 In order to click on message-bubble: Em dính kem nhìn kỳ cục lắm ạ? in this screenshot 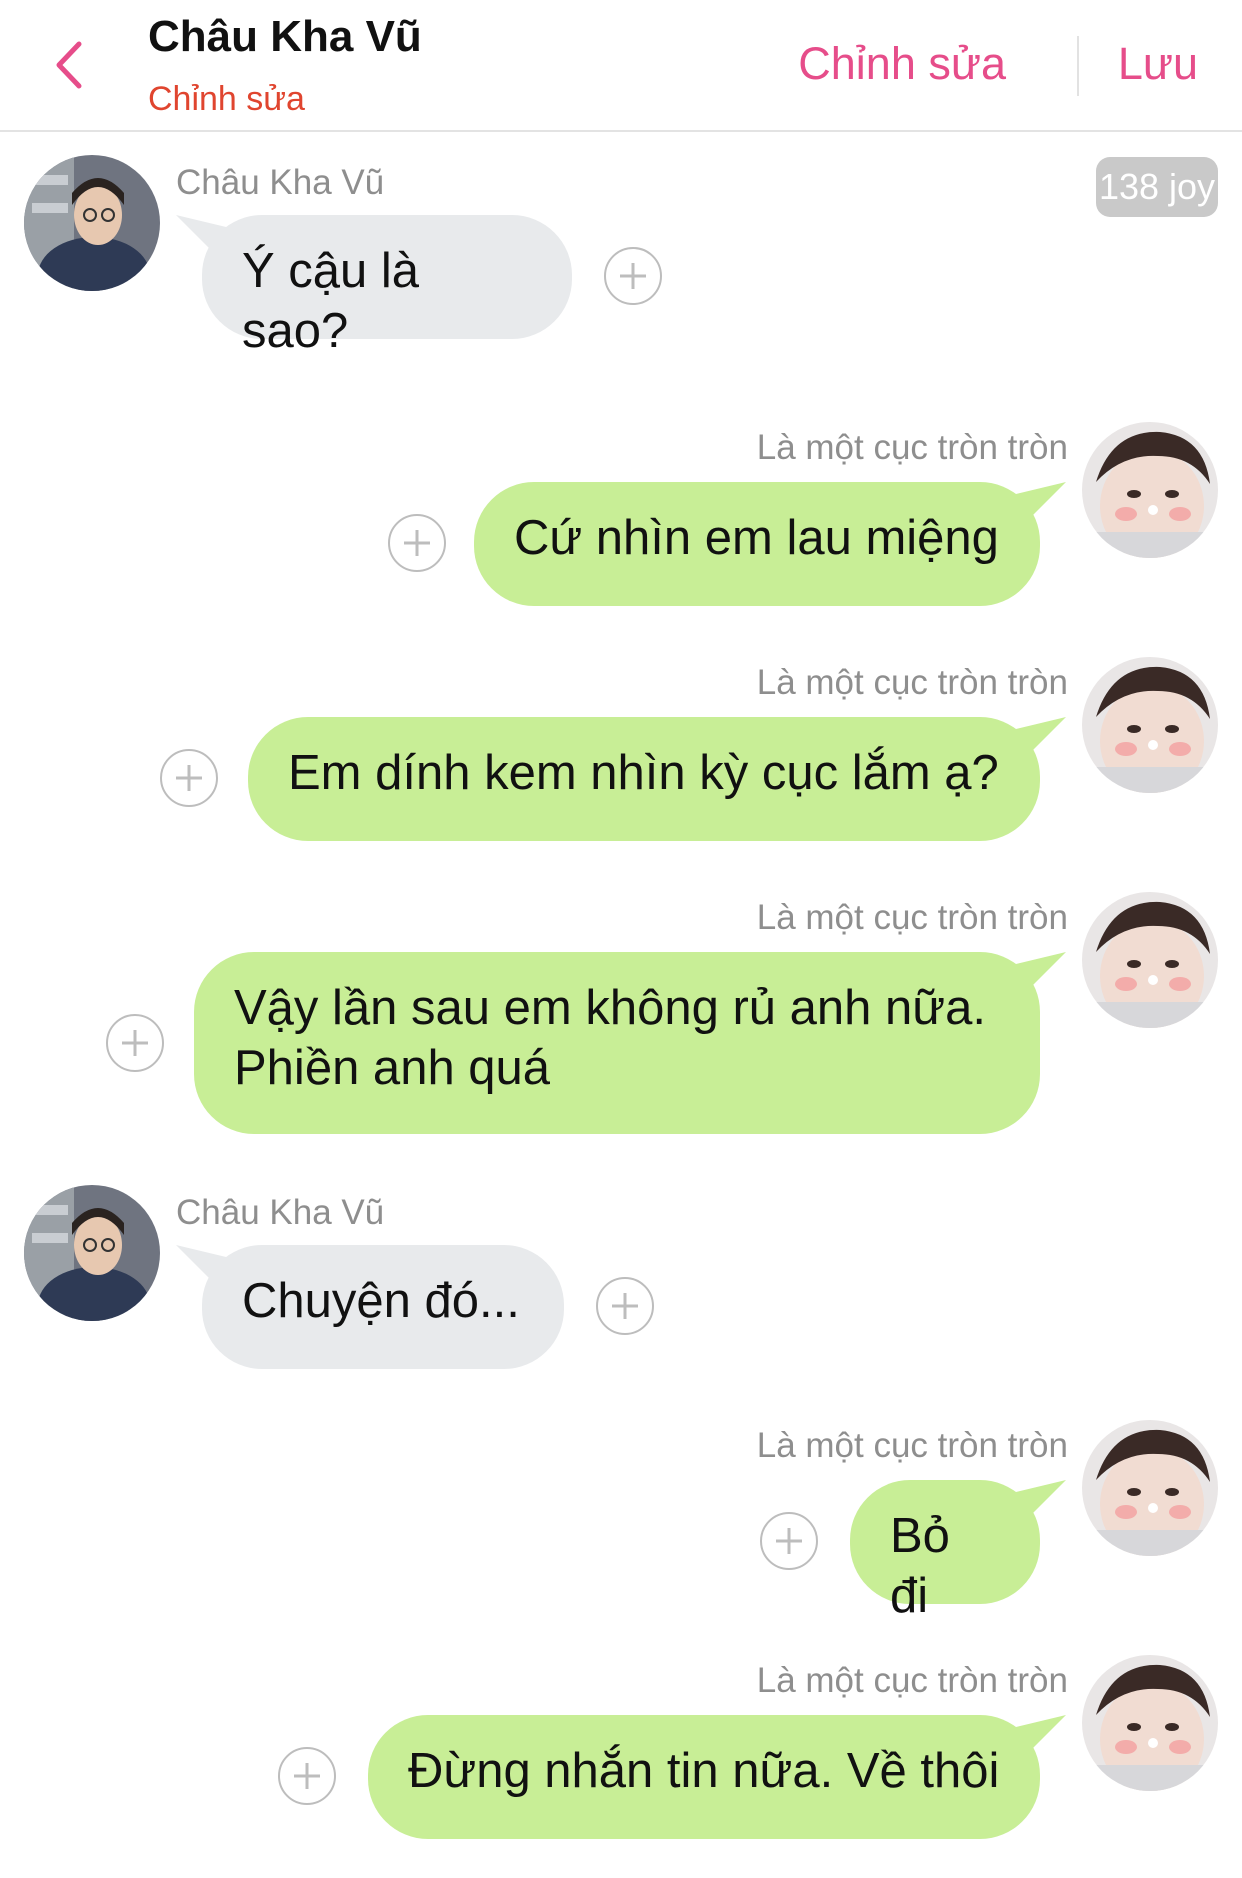, I will do `click(644, 779)`.